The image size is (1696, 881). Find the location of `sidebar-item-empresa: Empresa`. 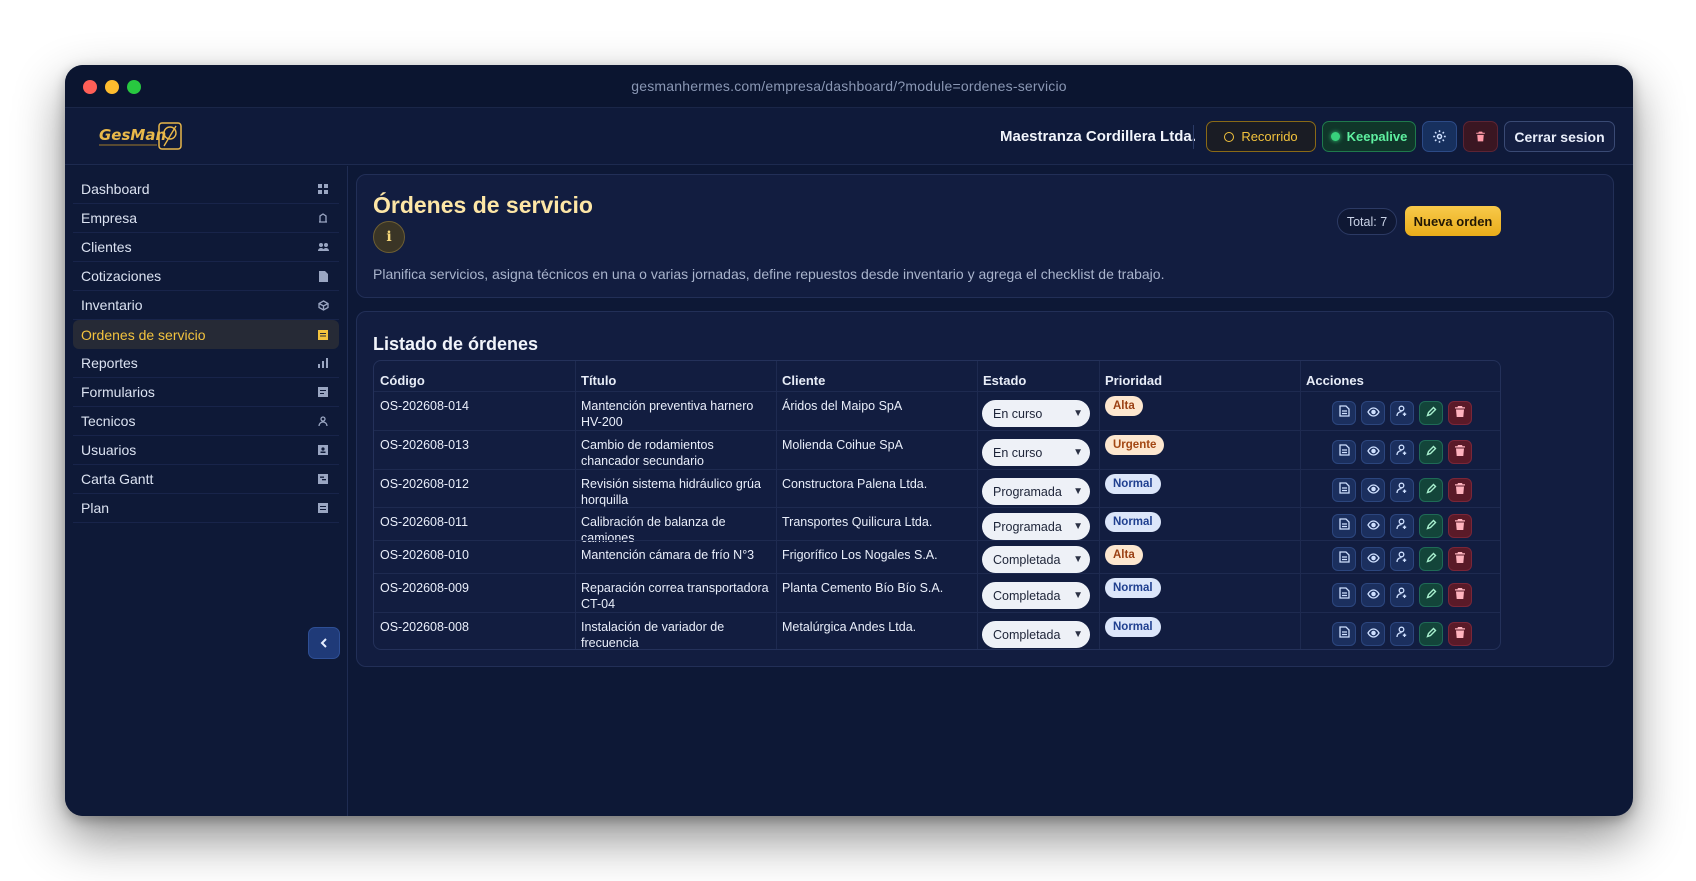

sidebar-item-empresa: Empresa is located at coordinates (206, 218).